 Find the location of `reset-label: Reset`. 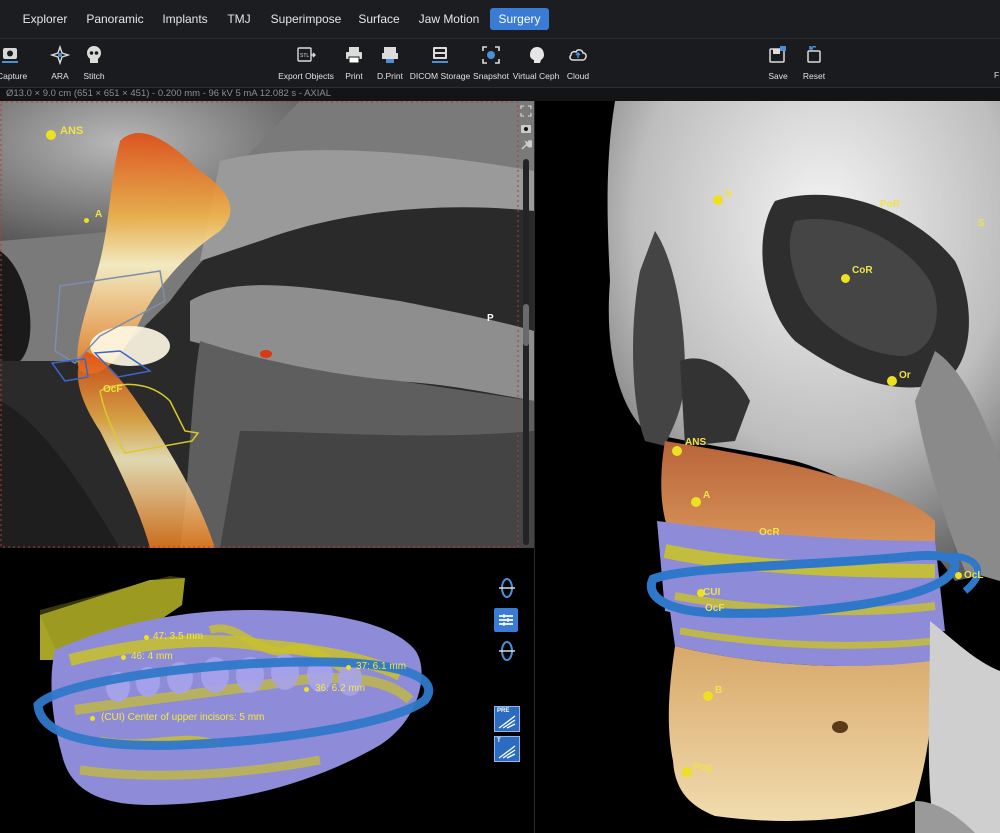

reset-label: Reset is located at coordinates (814, 76).